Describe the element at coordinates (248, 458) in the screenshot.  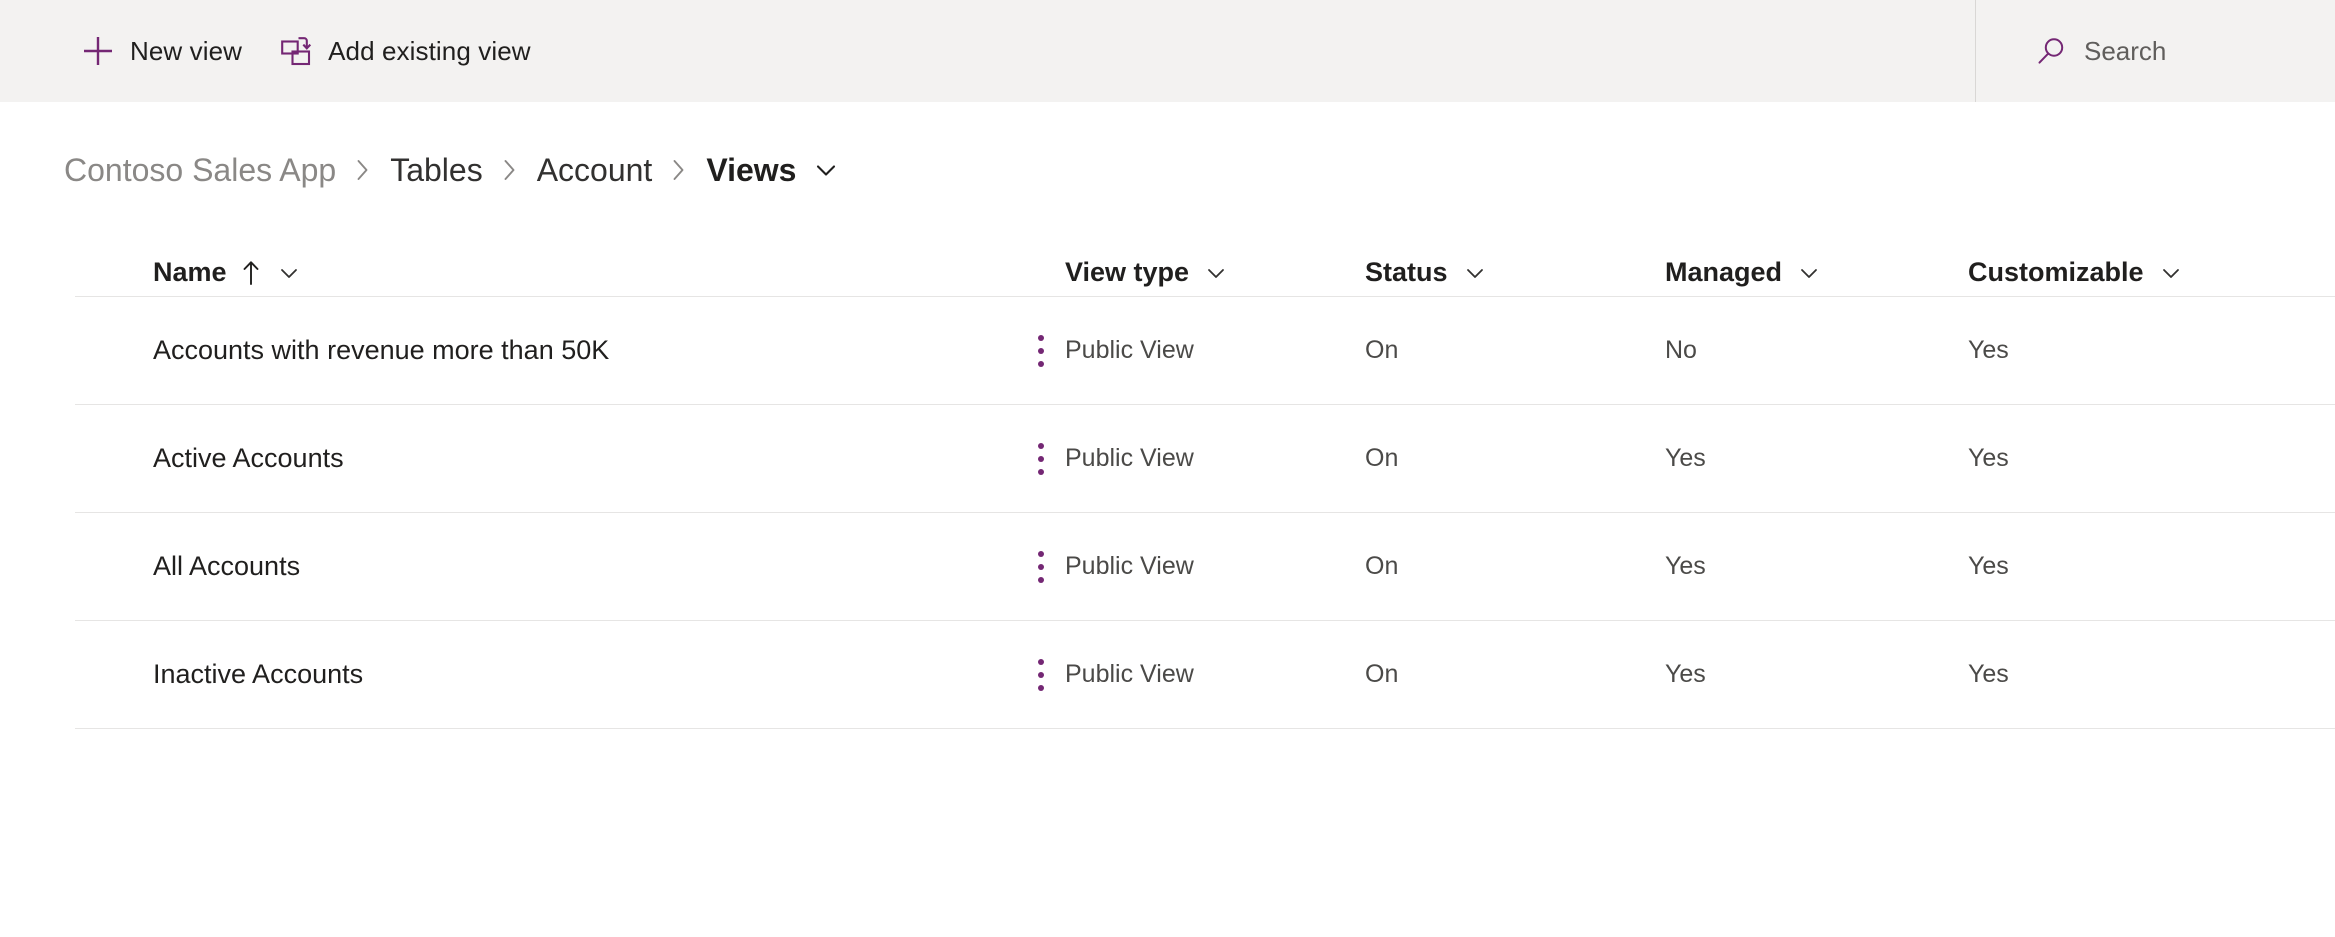
I see `view-name: Active Accounts` at that location.